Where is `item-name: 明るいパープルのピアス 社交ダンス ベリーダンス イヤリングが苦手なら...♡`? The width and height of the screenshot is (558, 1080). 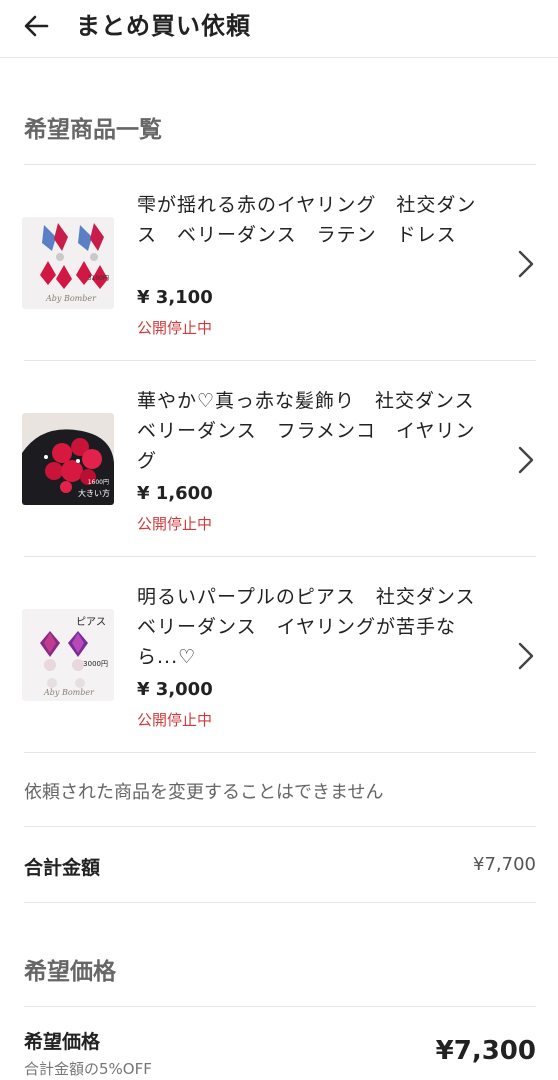 item-name: 明るいパープルのピアス 社交ダンス ベリーダンス イヤリングが苦手なら...♡ is located at coordinates (316, 627).